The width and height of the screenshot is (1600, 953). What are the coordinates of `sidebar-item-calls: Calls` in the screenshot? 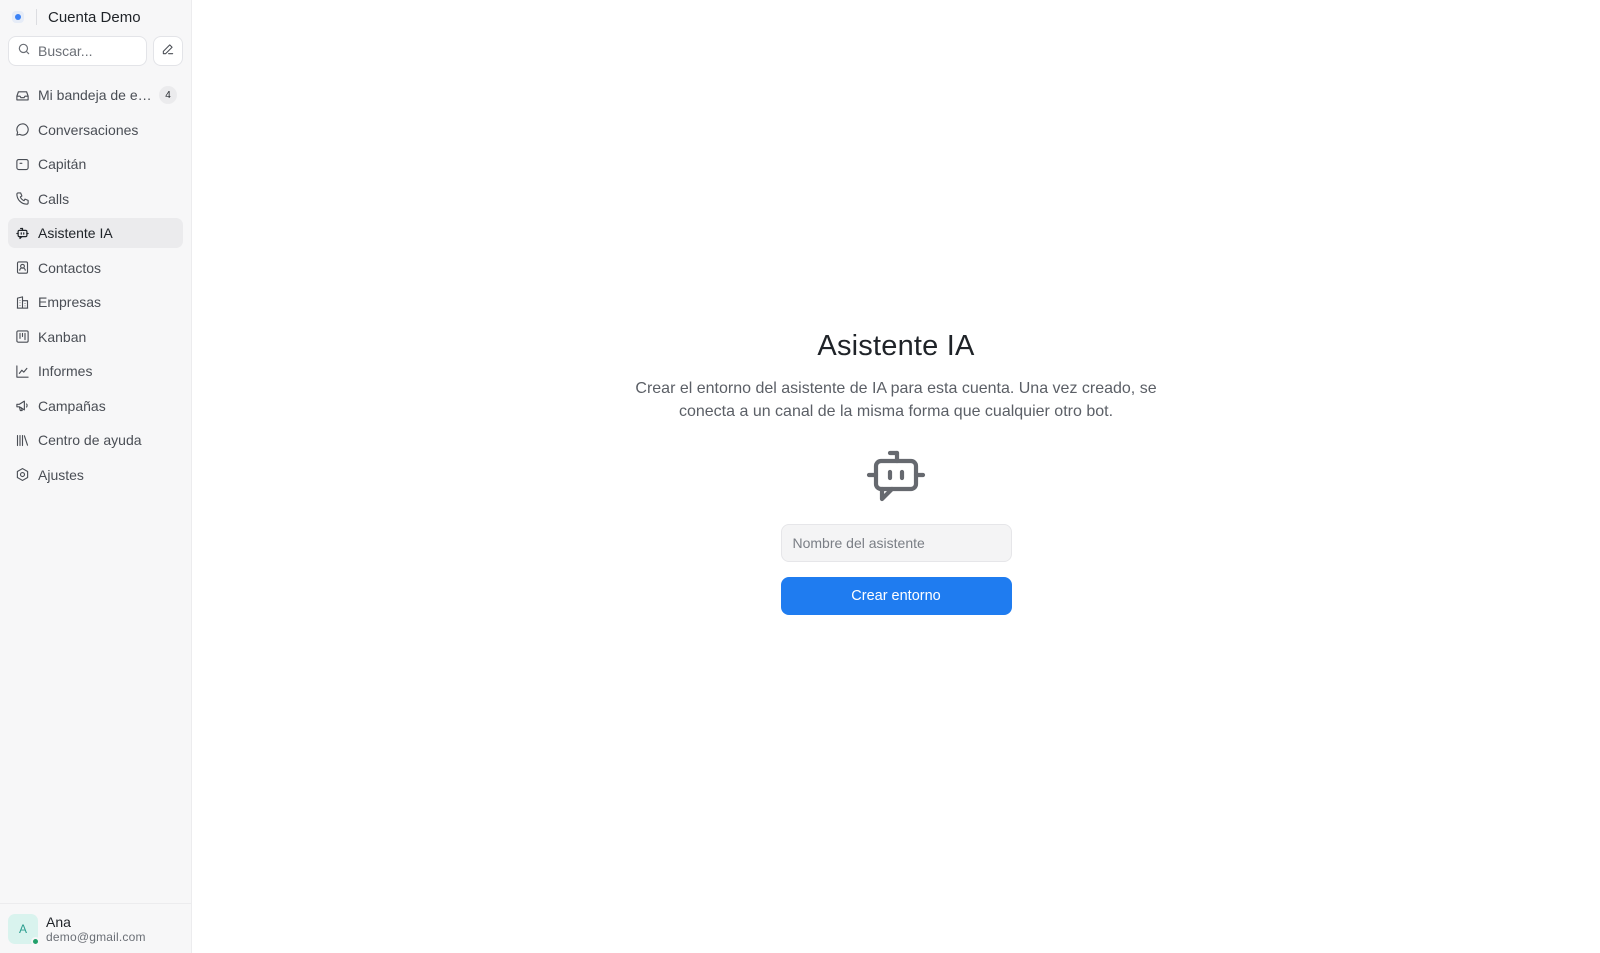 It's located at (95, 199).